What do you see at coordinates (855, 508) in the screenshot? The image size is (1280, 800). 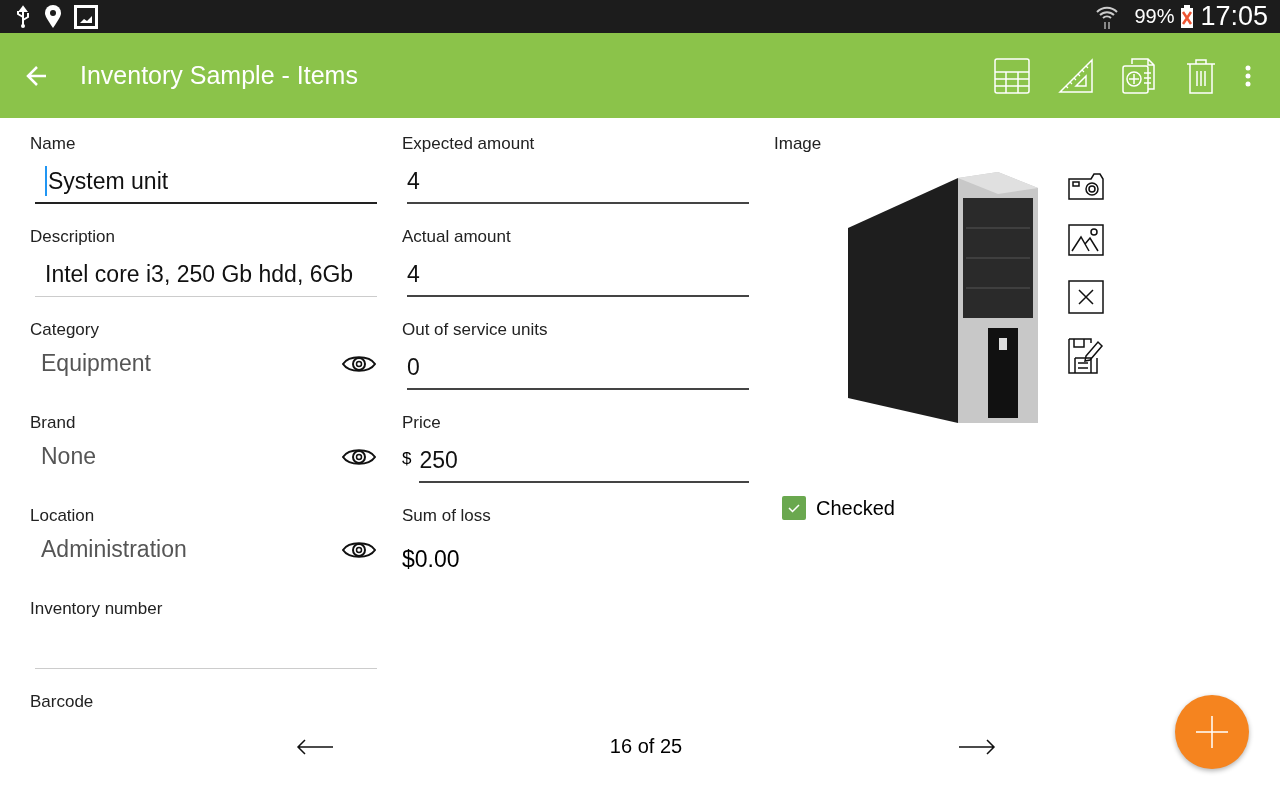 I see `checkbox-label: Checked` at bounding box center [855, 508].